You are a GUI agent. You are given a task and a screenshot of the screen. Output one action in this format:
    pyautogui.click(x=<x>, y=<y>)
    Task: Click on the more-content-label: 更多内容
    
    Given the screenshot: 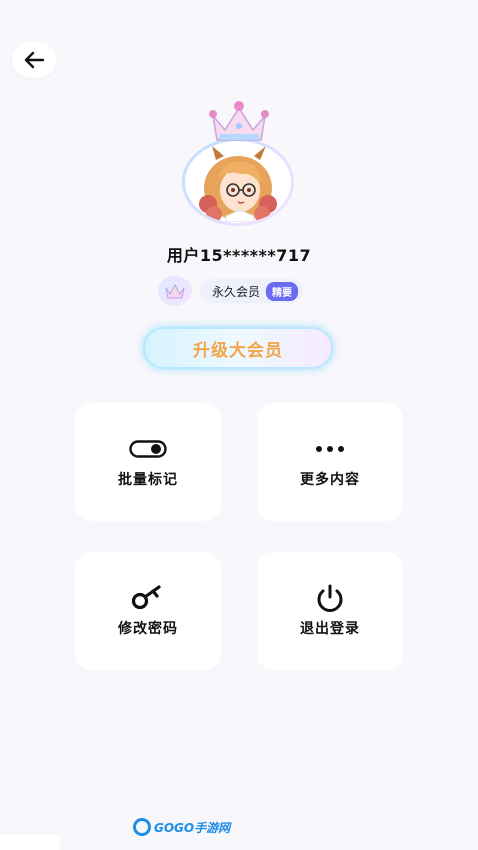 What is the action you would take?
    pyautogui.click(x=330, y=480)
    